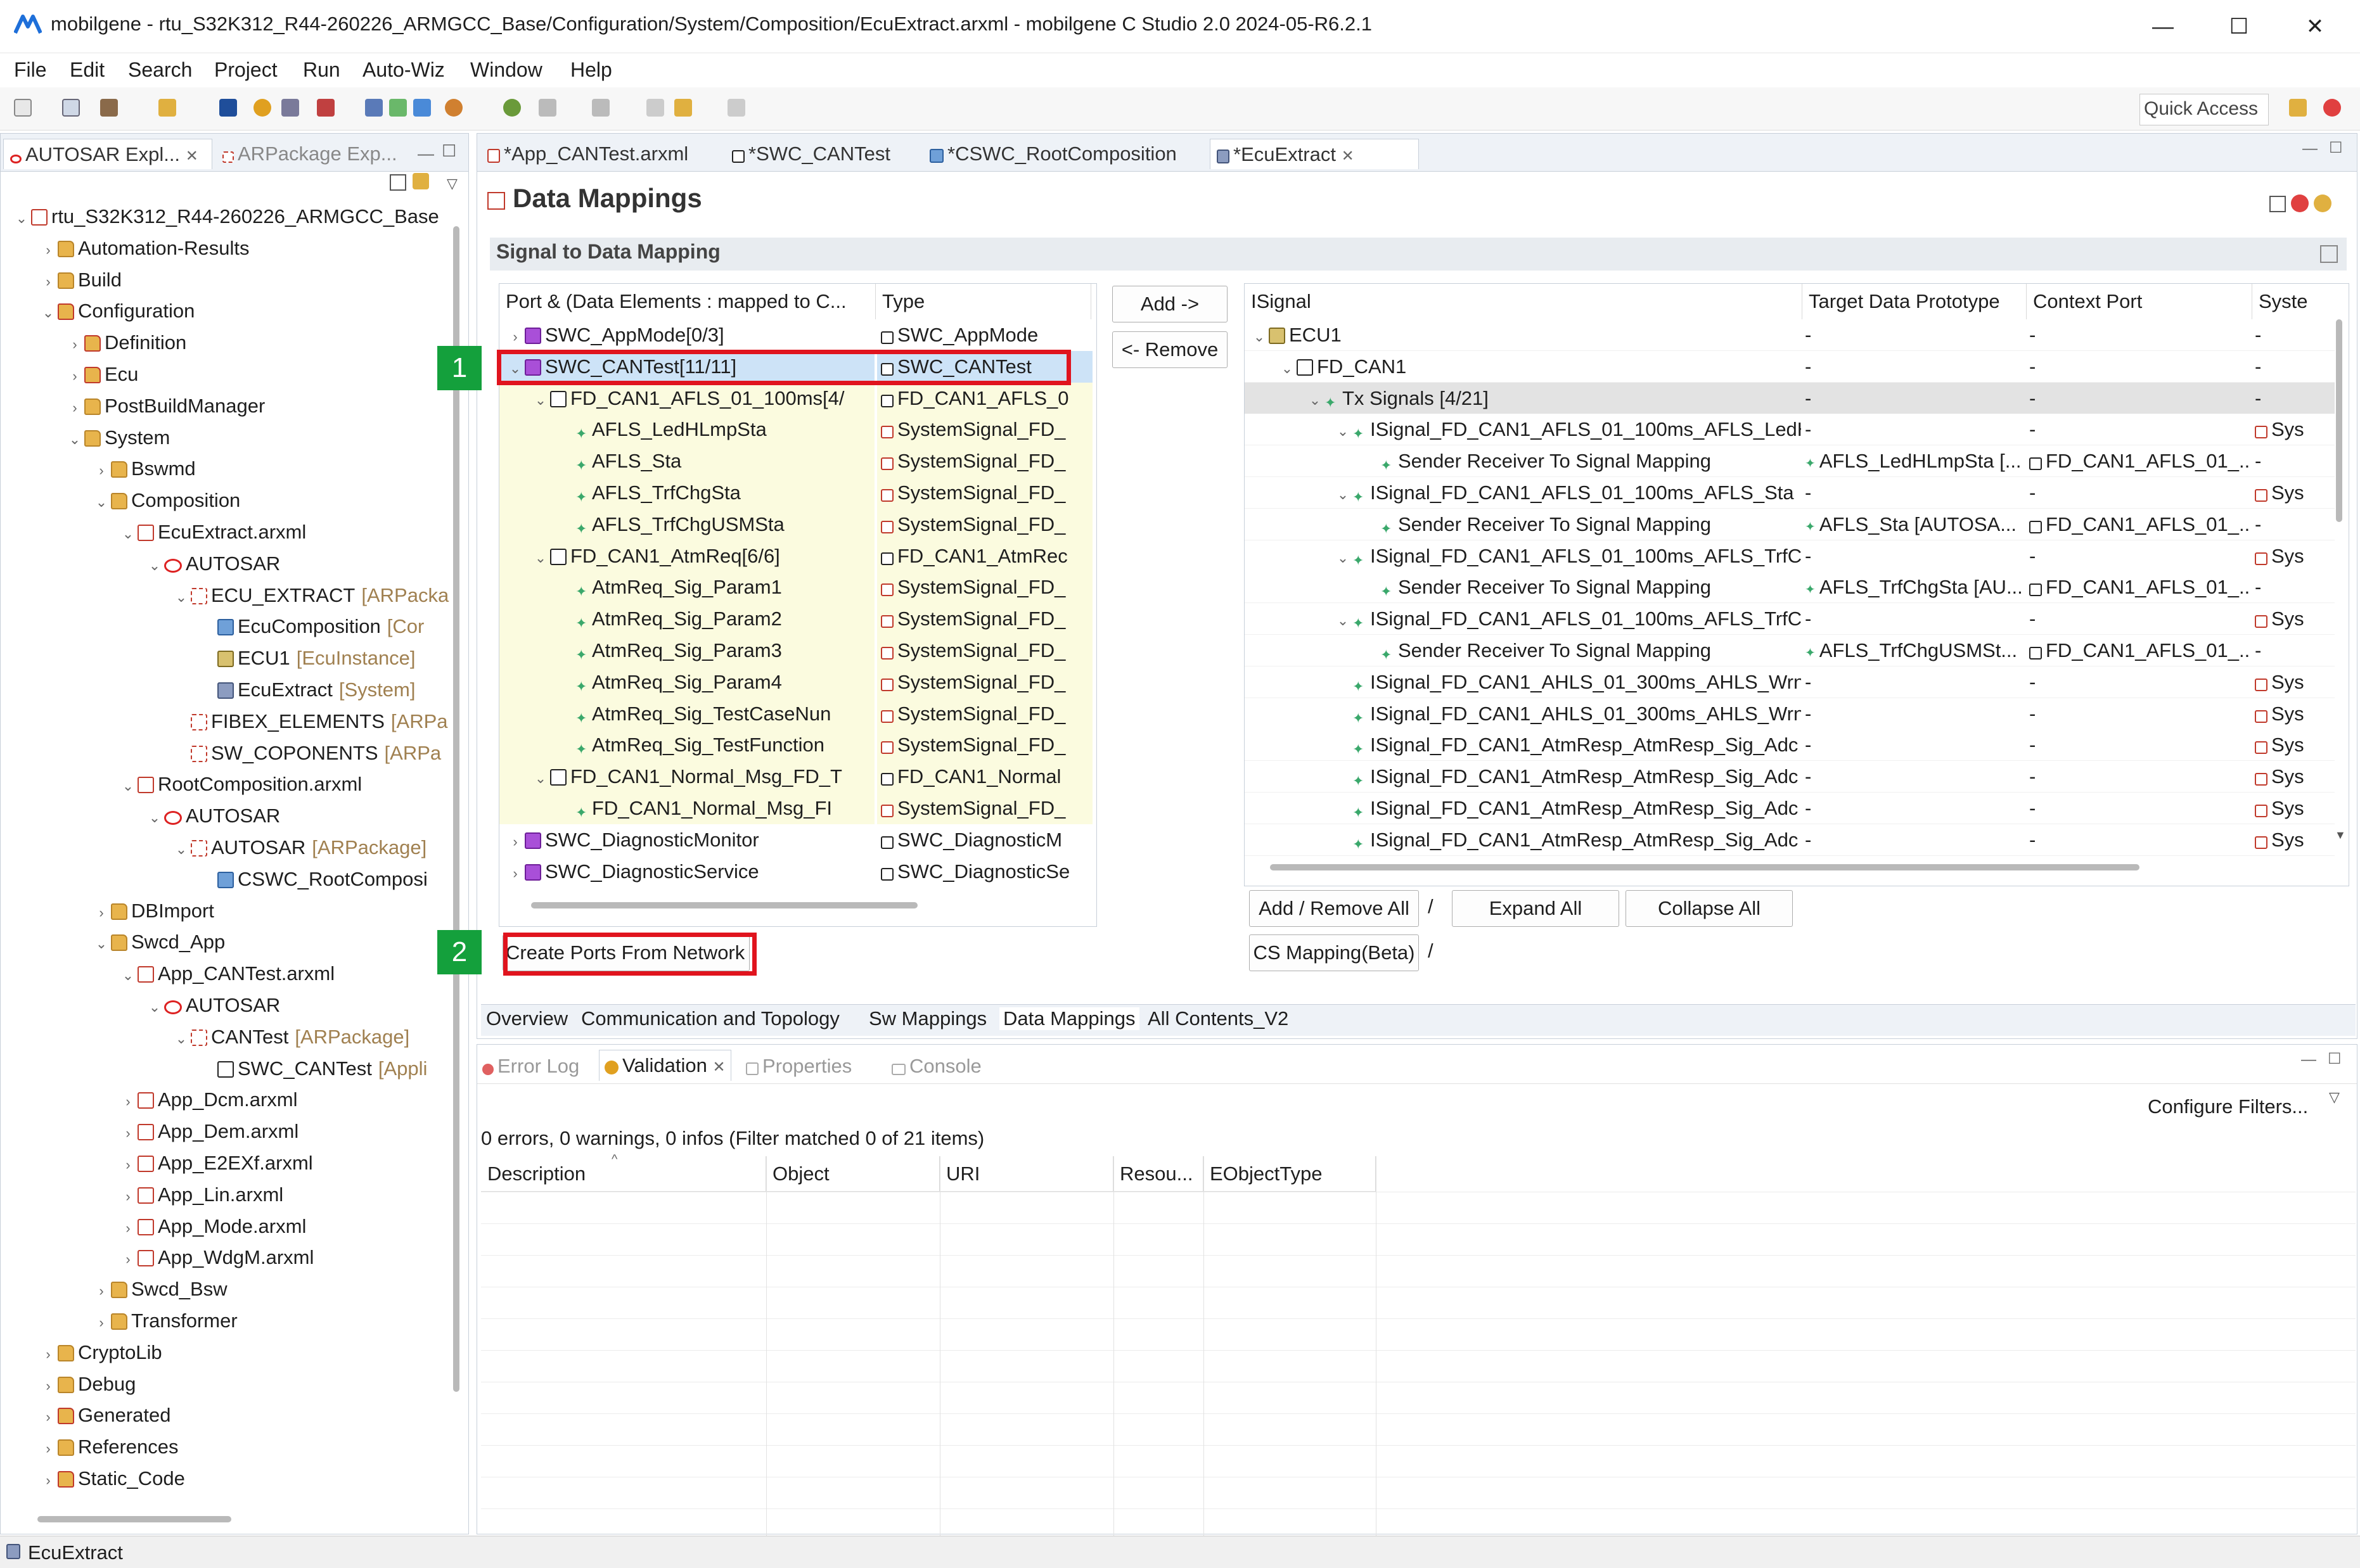  Describe the element at coordinates (2334, 1097) in the screenshot. I see `validation-view-menu-icon: ▽` at that location.